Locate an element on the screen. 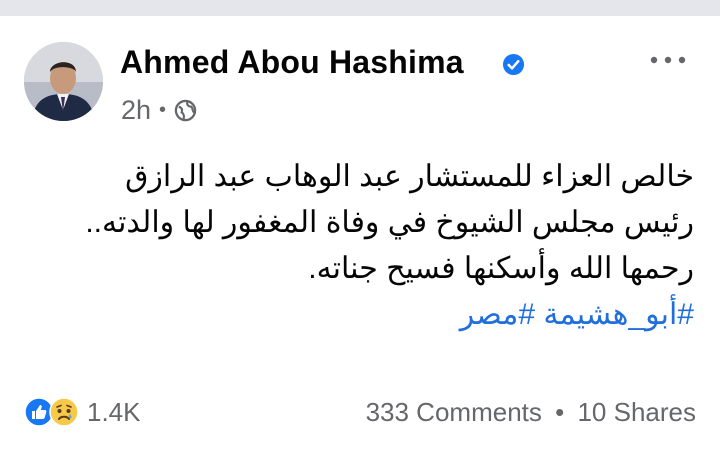  post-line: رحمها الله وأسكنها فسيح جناته. is located at coordinates (501, 268).